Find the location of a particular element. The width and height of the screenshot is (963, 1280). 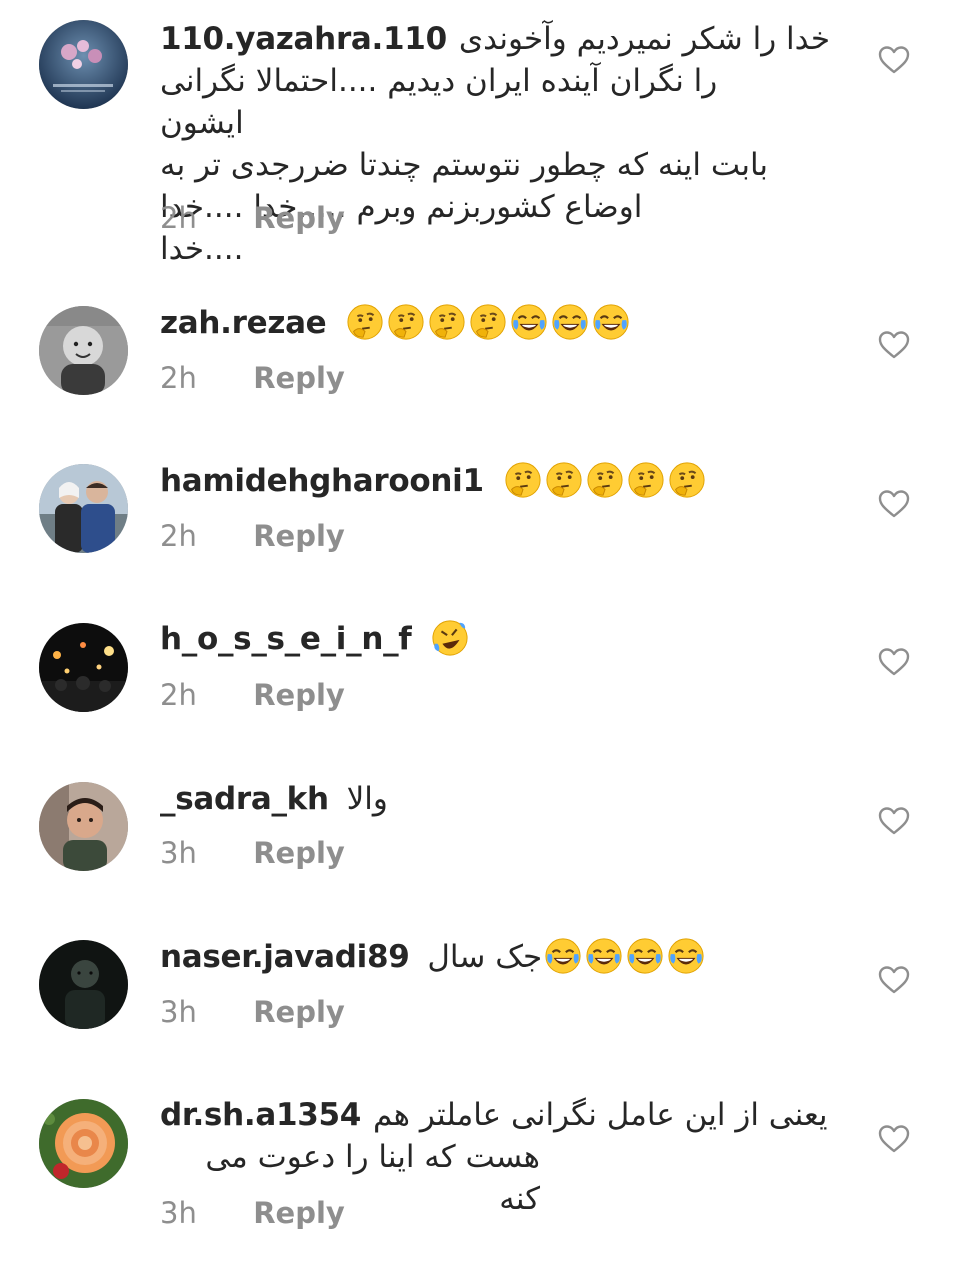

comment-username: h_o_s_s_e_i_n_f is located at coordinates (286, 639).